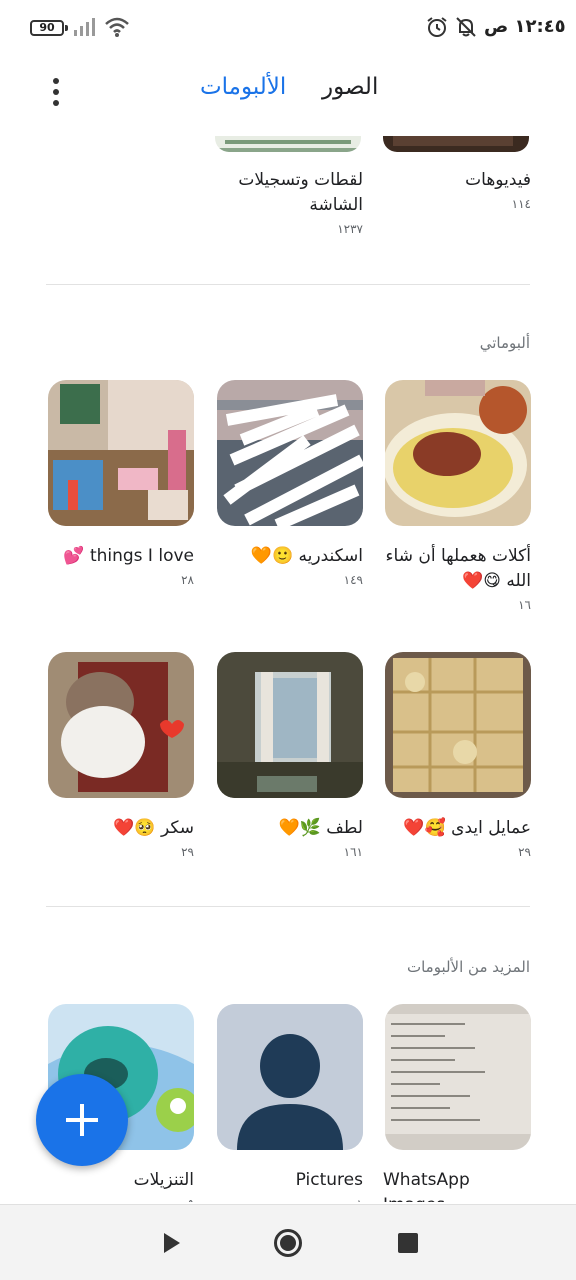 This screenshot has width=576, height=1280. Describe the element at coordinates (350, 229) in the screenshot. I see `album-count: ١٢٣٧` at that location.